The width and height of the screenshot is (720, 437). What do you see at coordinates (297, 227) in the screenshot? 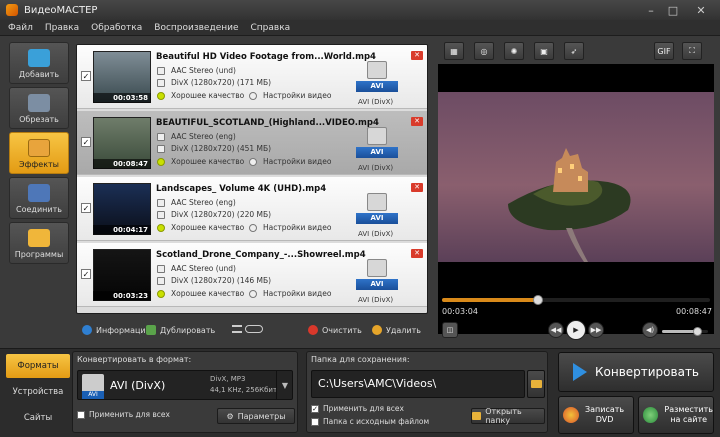
I see `settings-label: Настройки видео` at bounding box center [297, 227].